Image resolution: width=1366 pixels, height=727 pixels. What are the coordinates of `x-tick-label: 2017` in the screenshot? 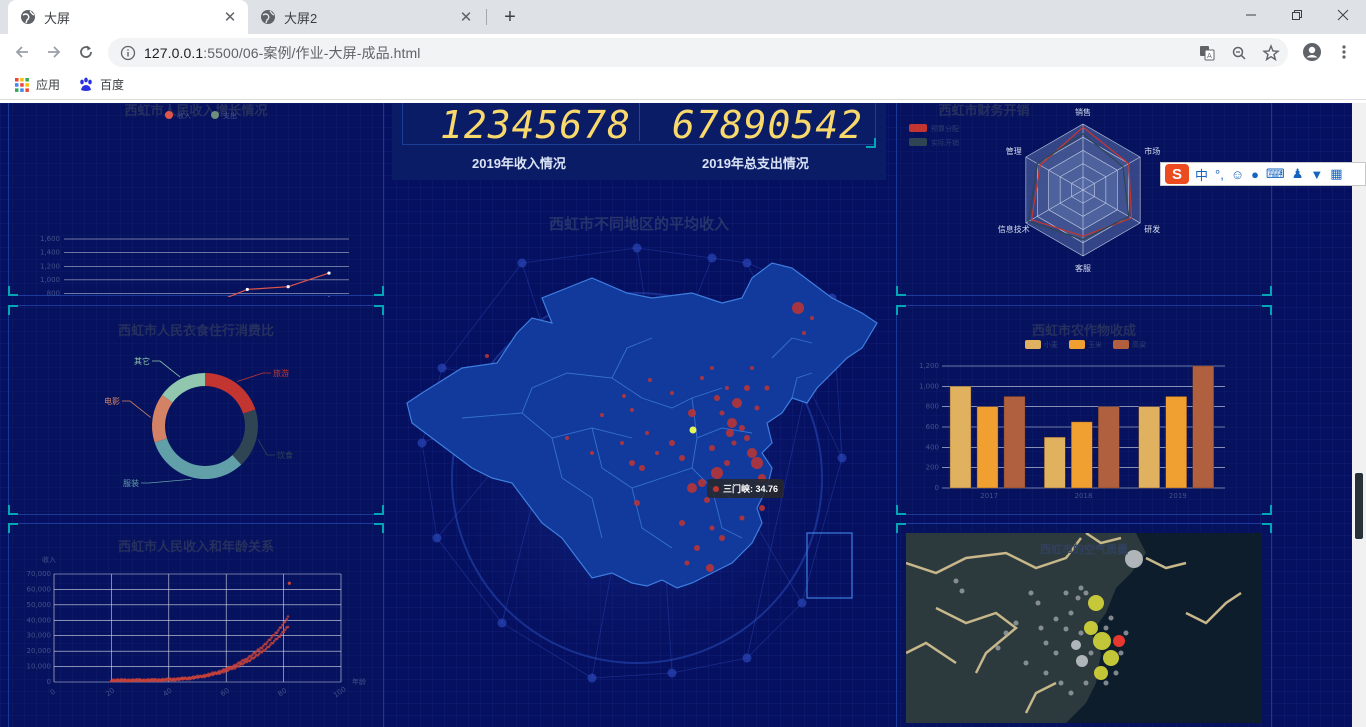 It's located at (989, 496).